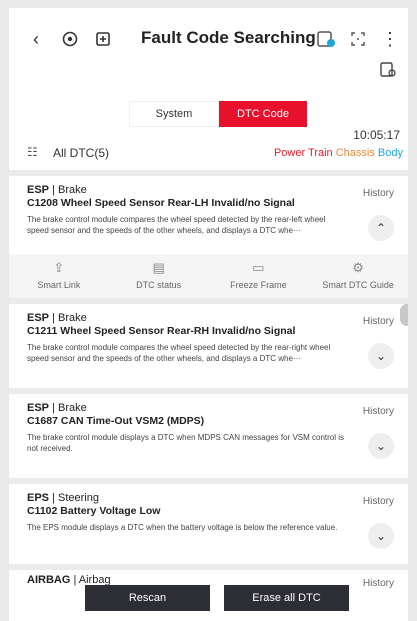  Describe the element at coordinates (104, 39) in the screenshot. I see `add-device-icon` at that location.